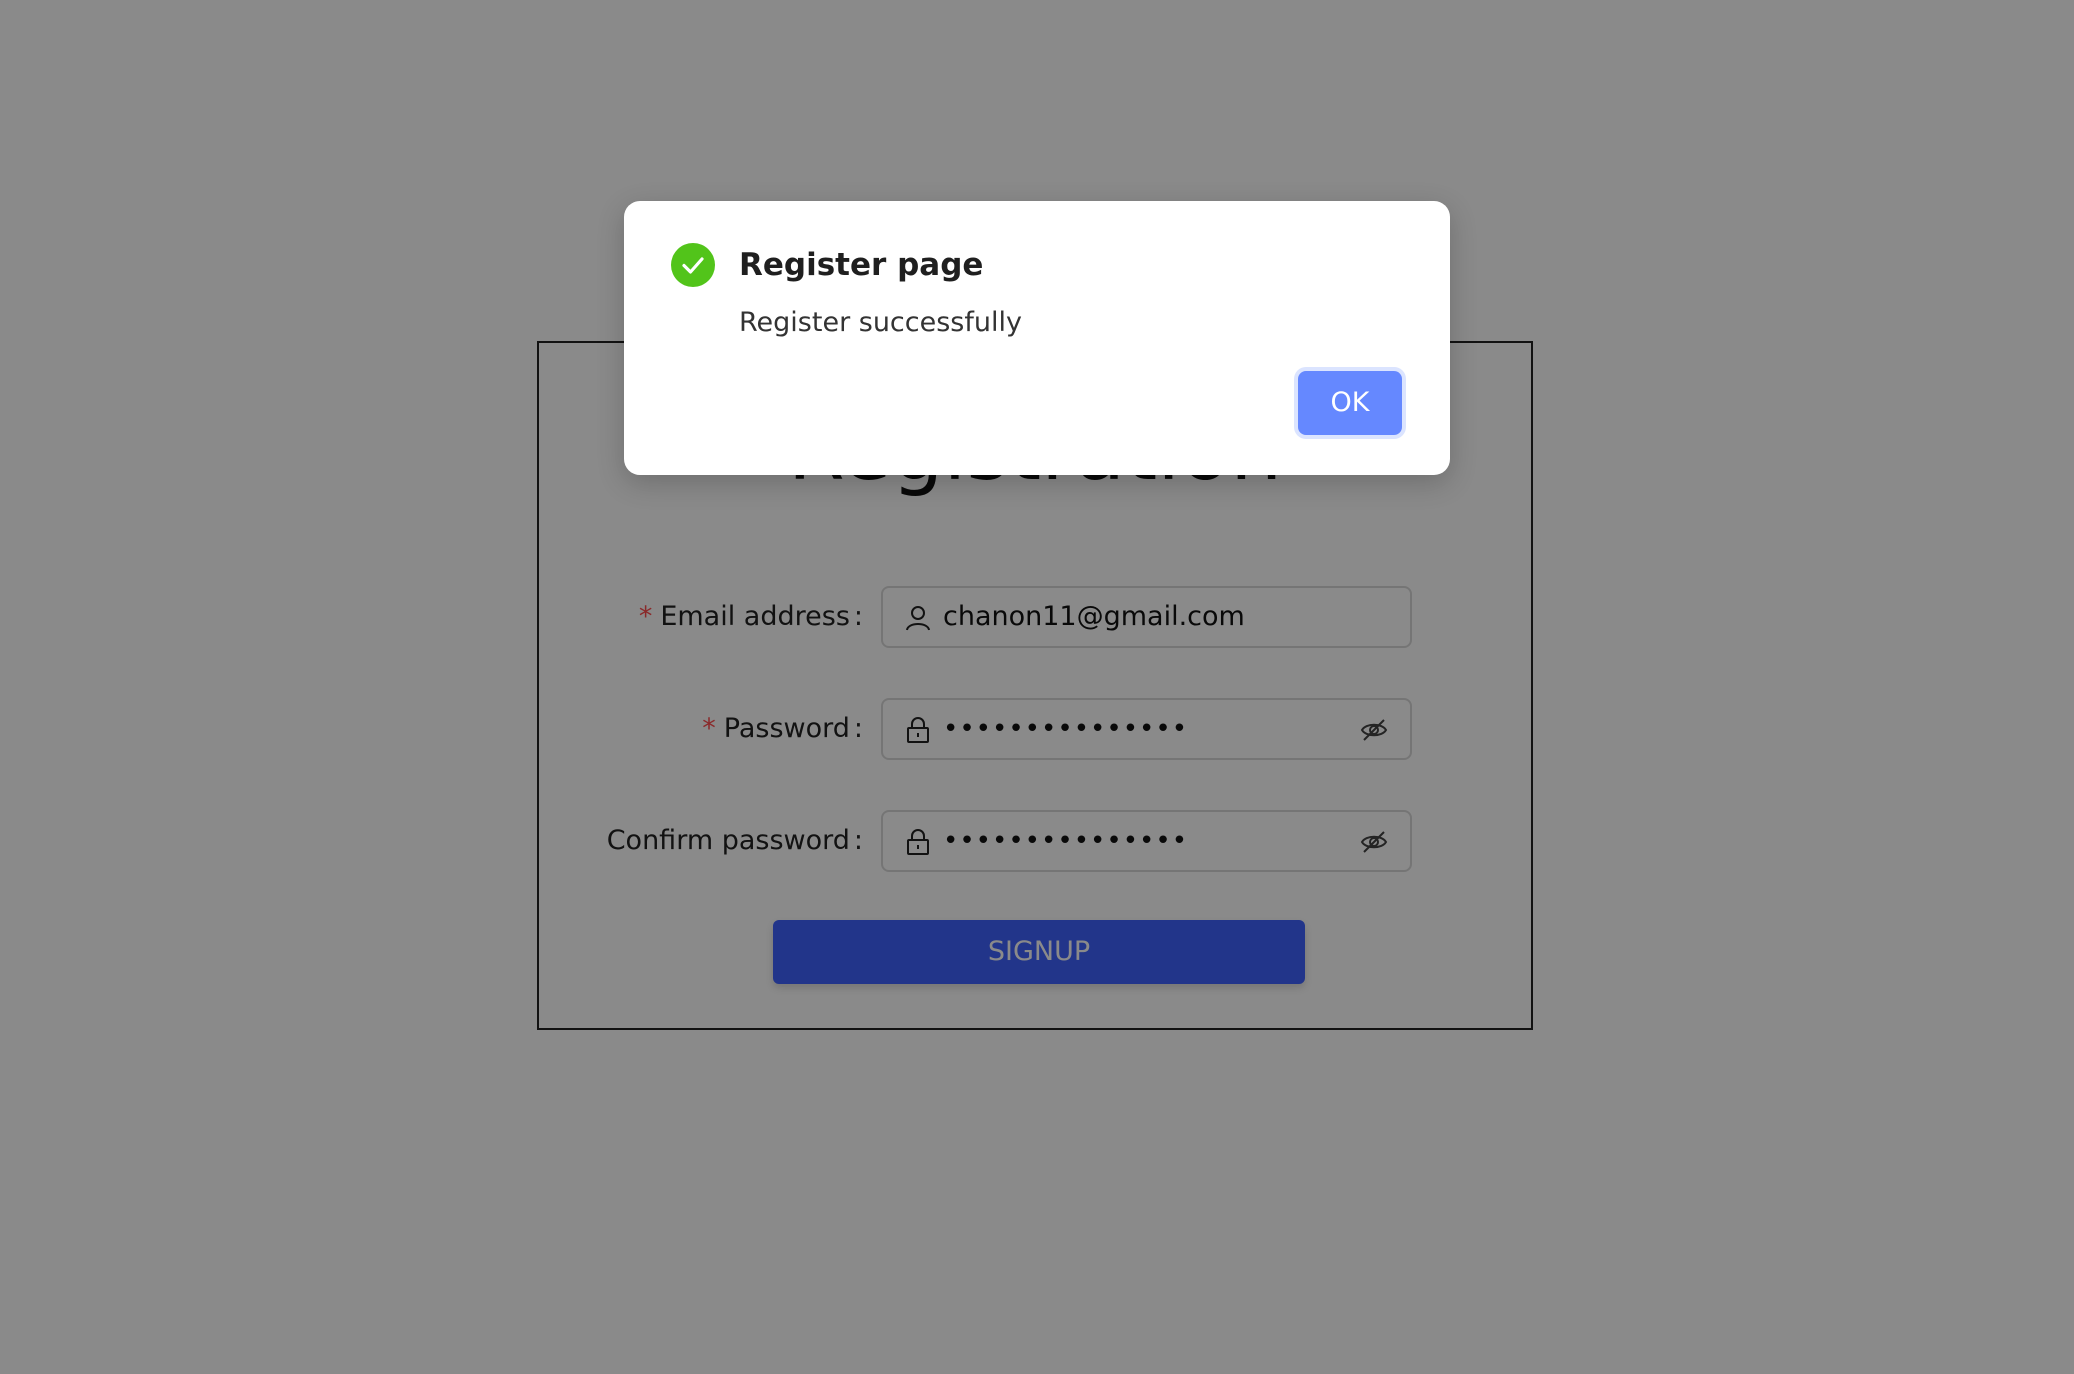 The height and width of the screenshot is (1374, 2074). Describe the element at coordinates (1350, 403) in the screenshot. I see `ok-button: OK` at that location.